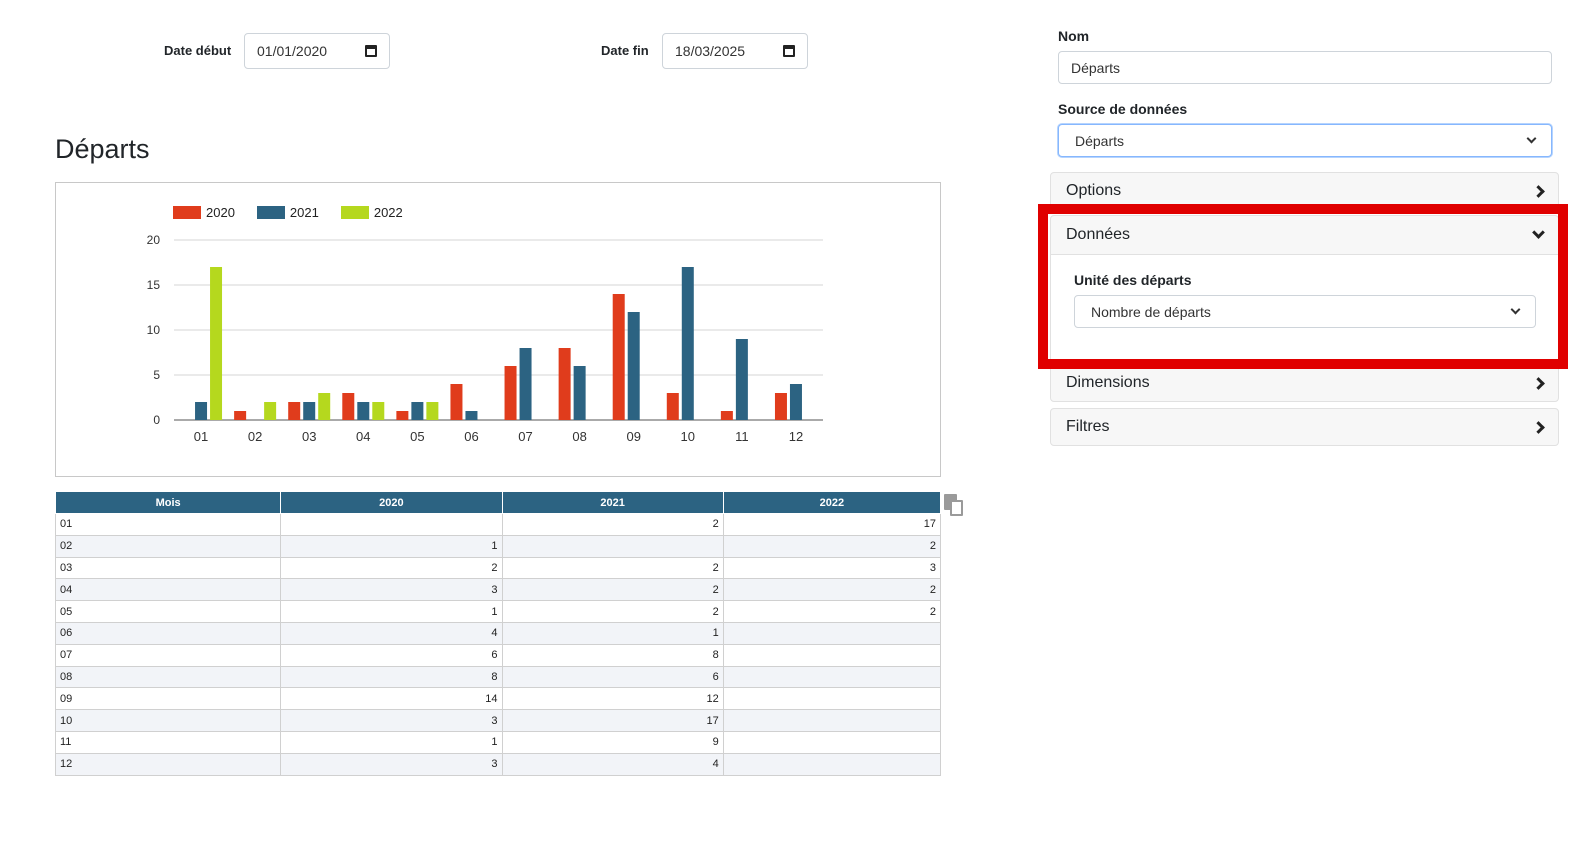 Image resolution: width=1594 pixels, height=861 pixels. What do you see at coordinates (168, 764) in the screenshot?
I see `table-cell-month: 12` at bounding box center [168, 764].